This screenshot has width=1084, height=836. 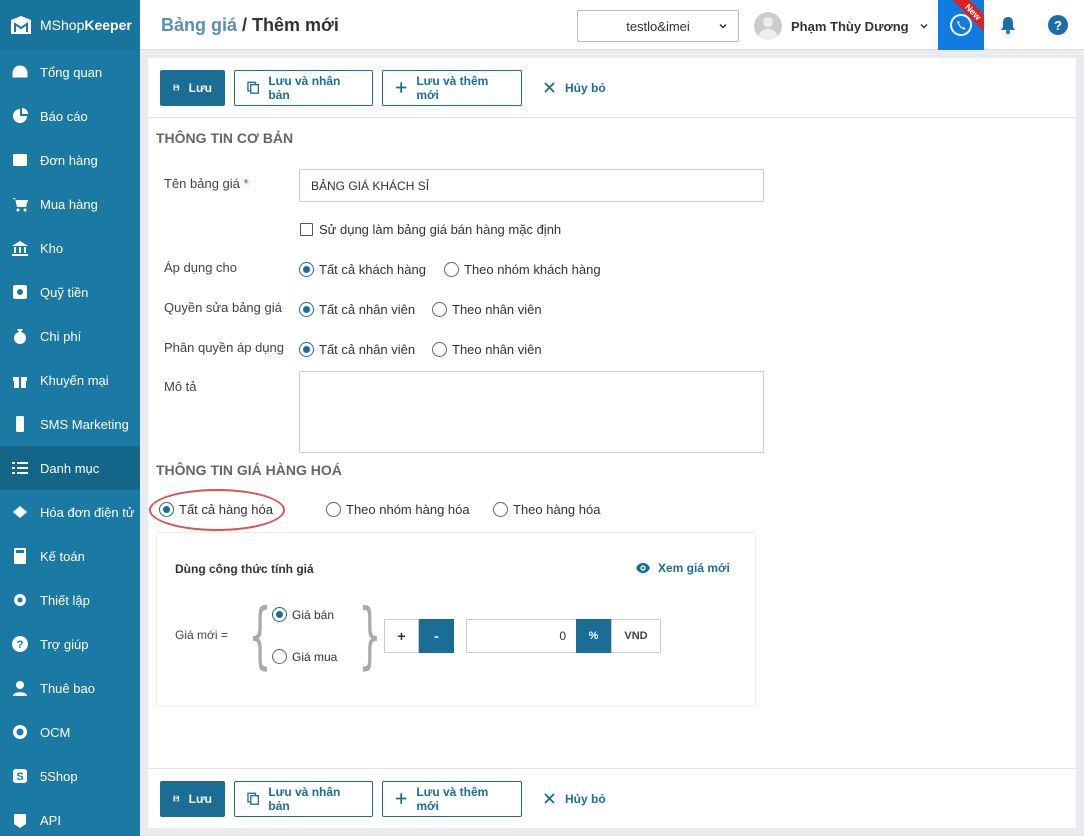 What do you see at coordinates (249, 470) in the screenshot?
I see `price-info-section-title: THÔNG TIN GIÁ HÀNG HOÁ` at bounding box center [249, 470].